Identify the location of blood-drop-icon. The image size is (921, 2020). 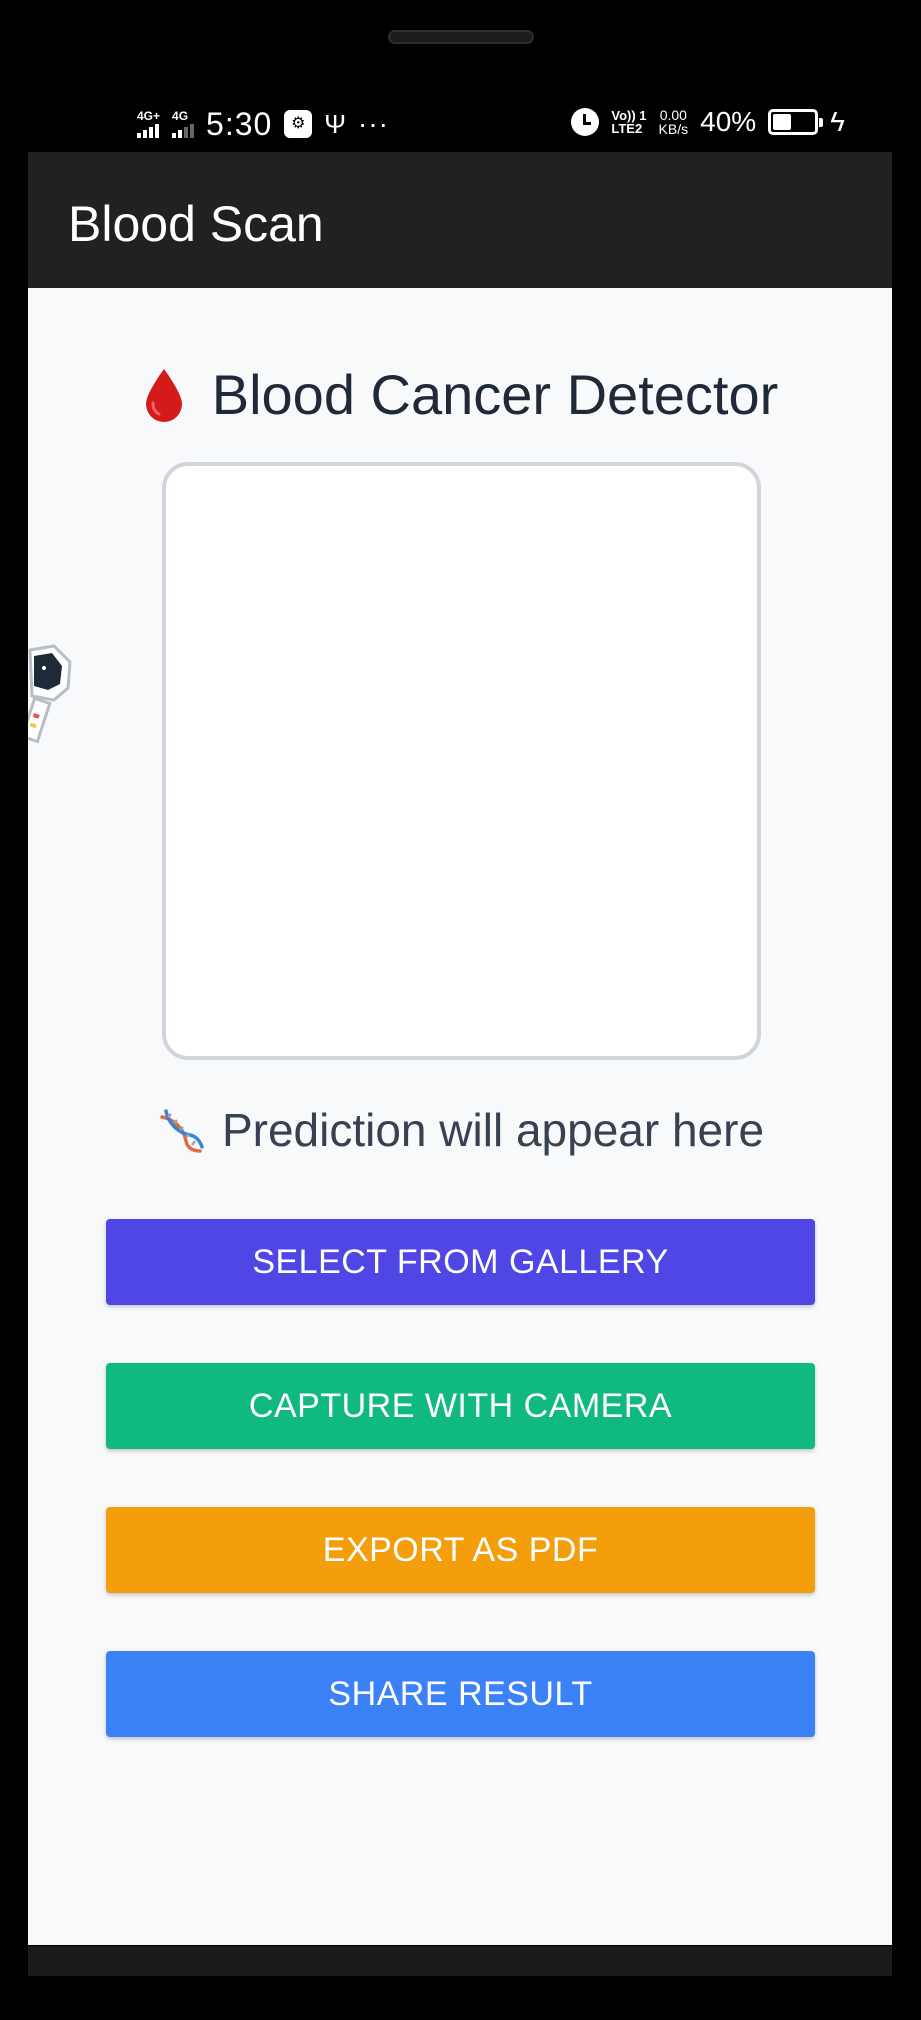
(163, 395).